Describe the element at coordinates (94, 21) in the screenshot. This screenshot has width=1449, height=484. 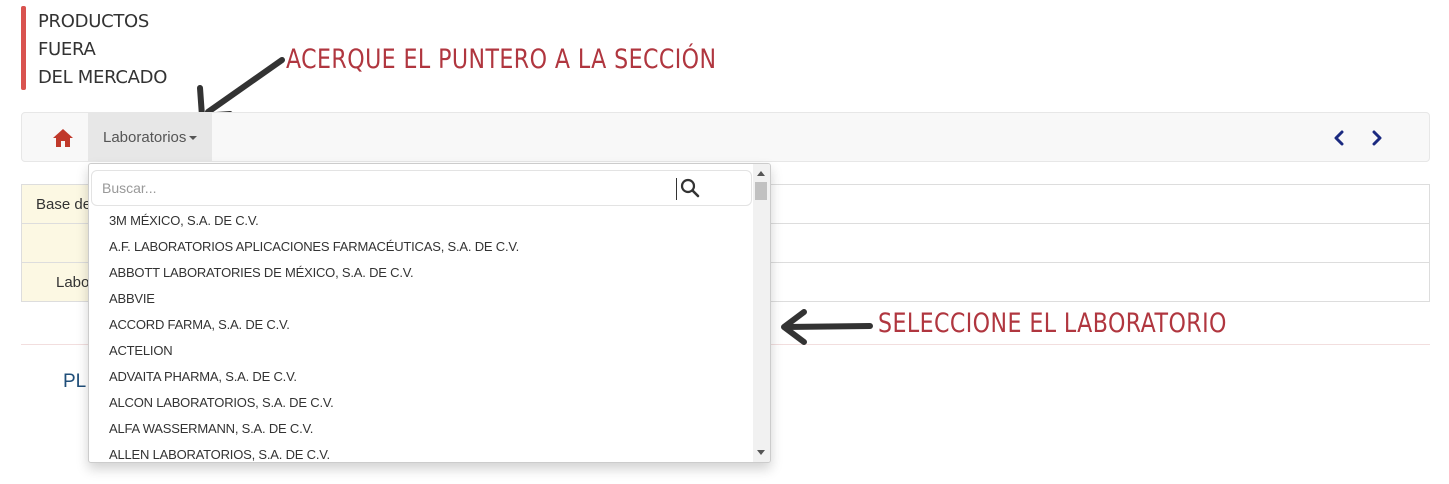
I see `page-title-line-1: PRODUCTOS` at that location.